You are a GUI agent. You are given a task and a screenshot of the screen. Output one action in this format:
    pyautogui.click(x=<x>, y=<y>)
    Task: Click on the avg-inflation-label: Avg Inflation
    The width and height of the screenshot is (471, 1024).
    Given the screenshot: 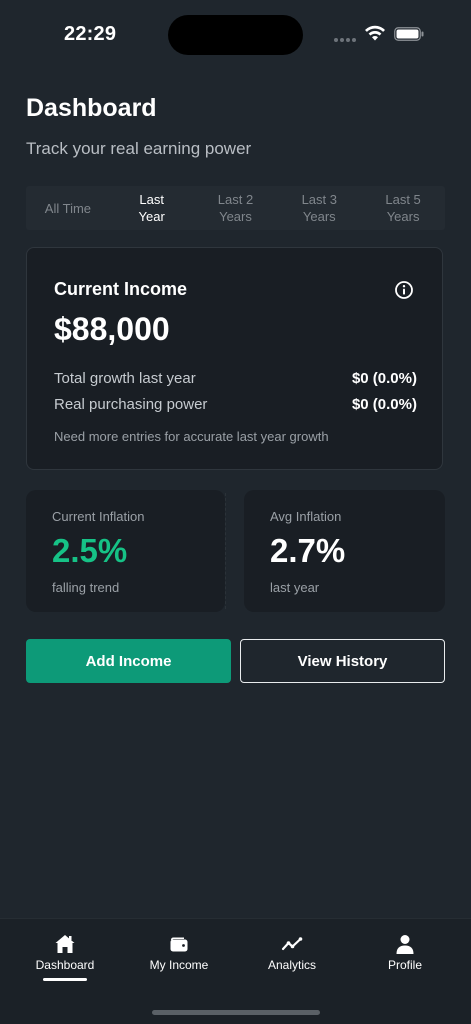 What is the action you would take?
    pyautogui.click(x=306, y=516)
    